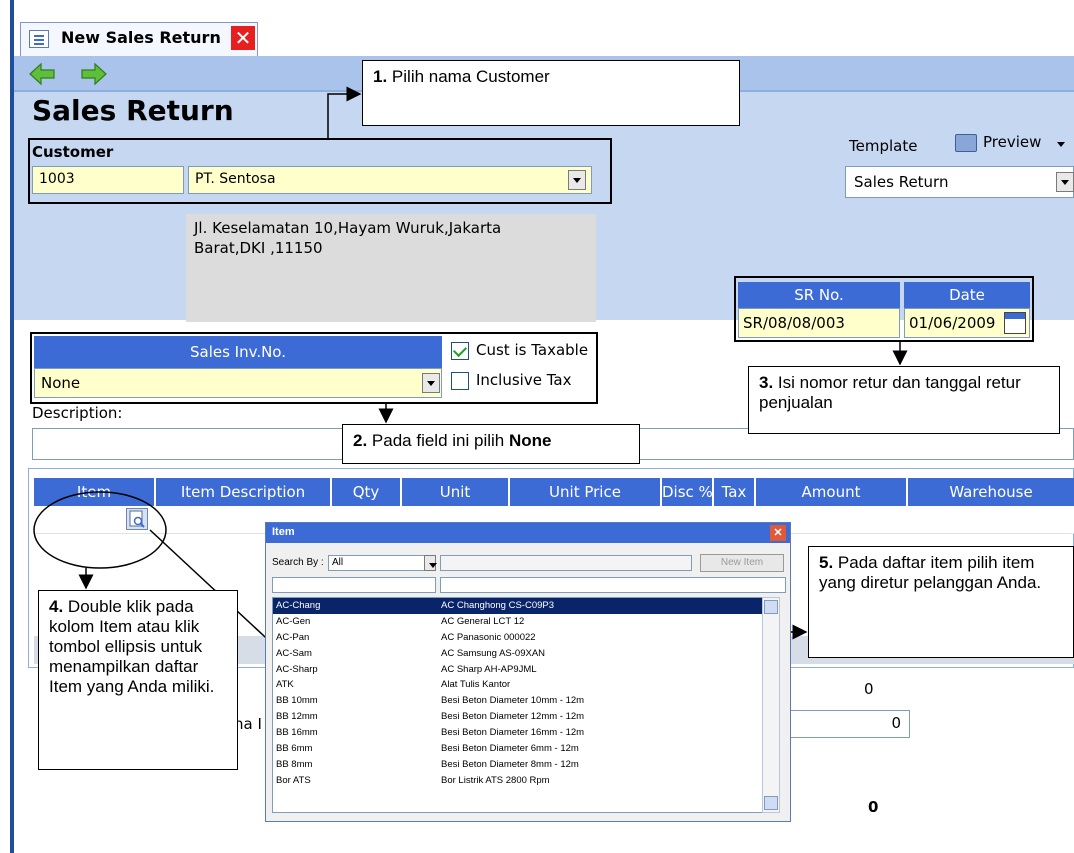 The height and width of the screenshot is (853, 1074). Describe the element at coordinates (285, 685) in the screenshot. I see `item-code: ATK` at that location.